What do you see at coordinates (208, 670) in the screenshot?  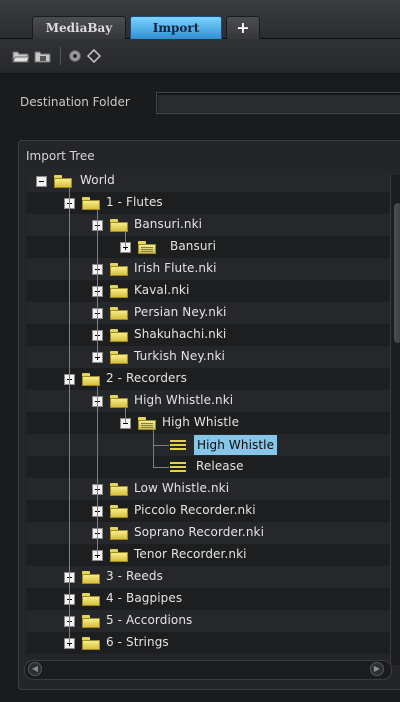 I see `horizontal-scrollbar` at bounding box center [208, 670].